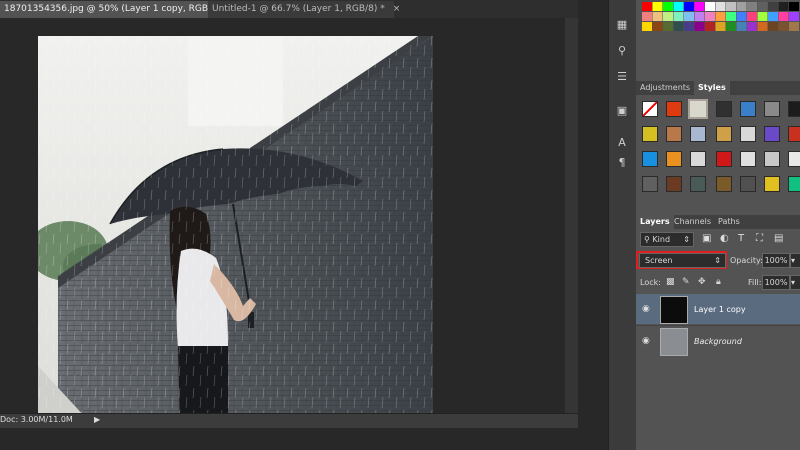  Describe the element at coordinates (724, 238) in the screenshot. I see `adjustment-filter-icon: ◐` at that location.